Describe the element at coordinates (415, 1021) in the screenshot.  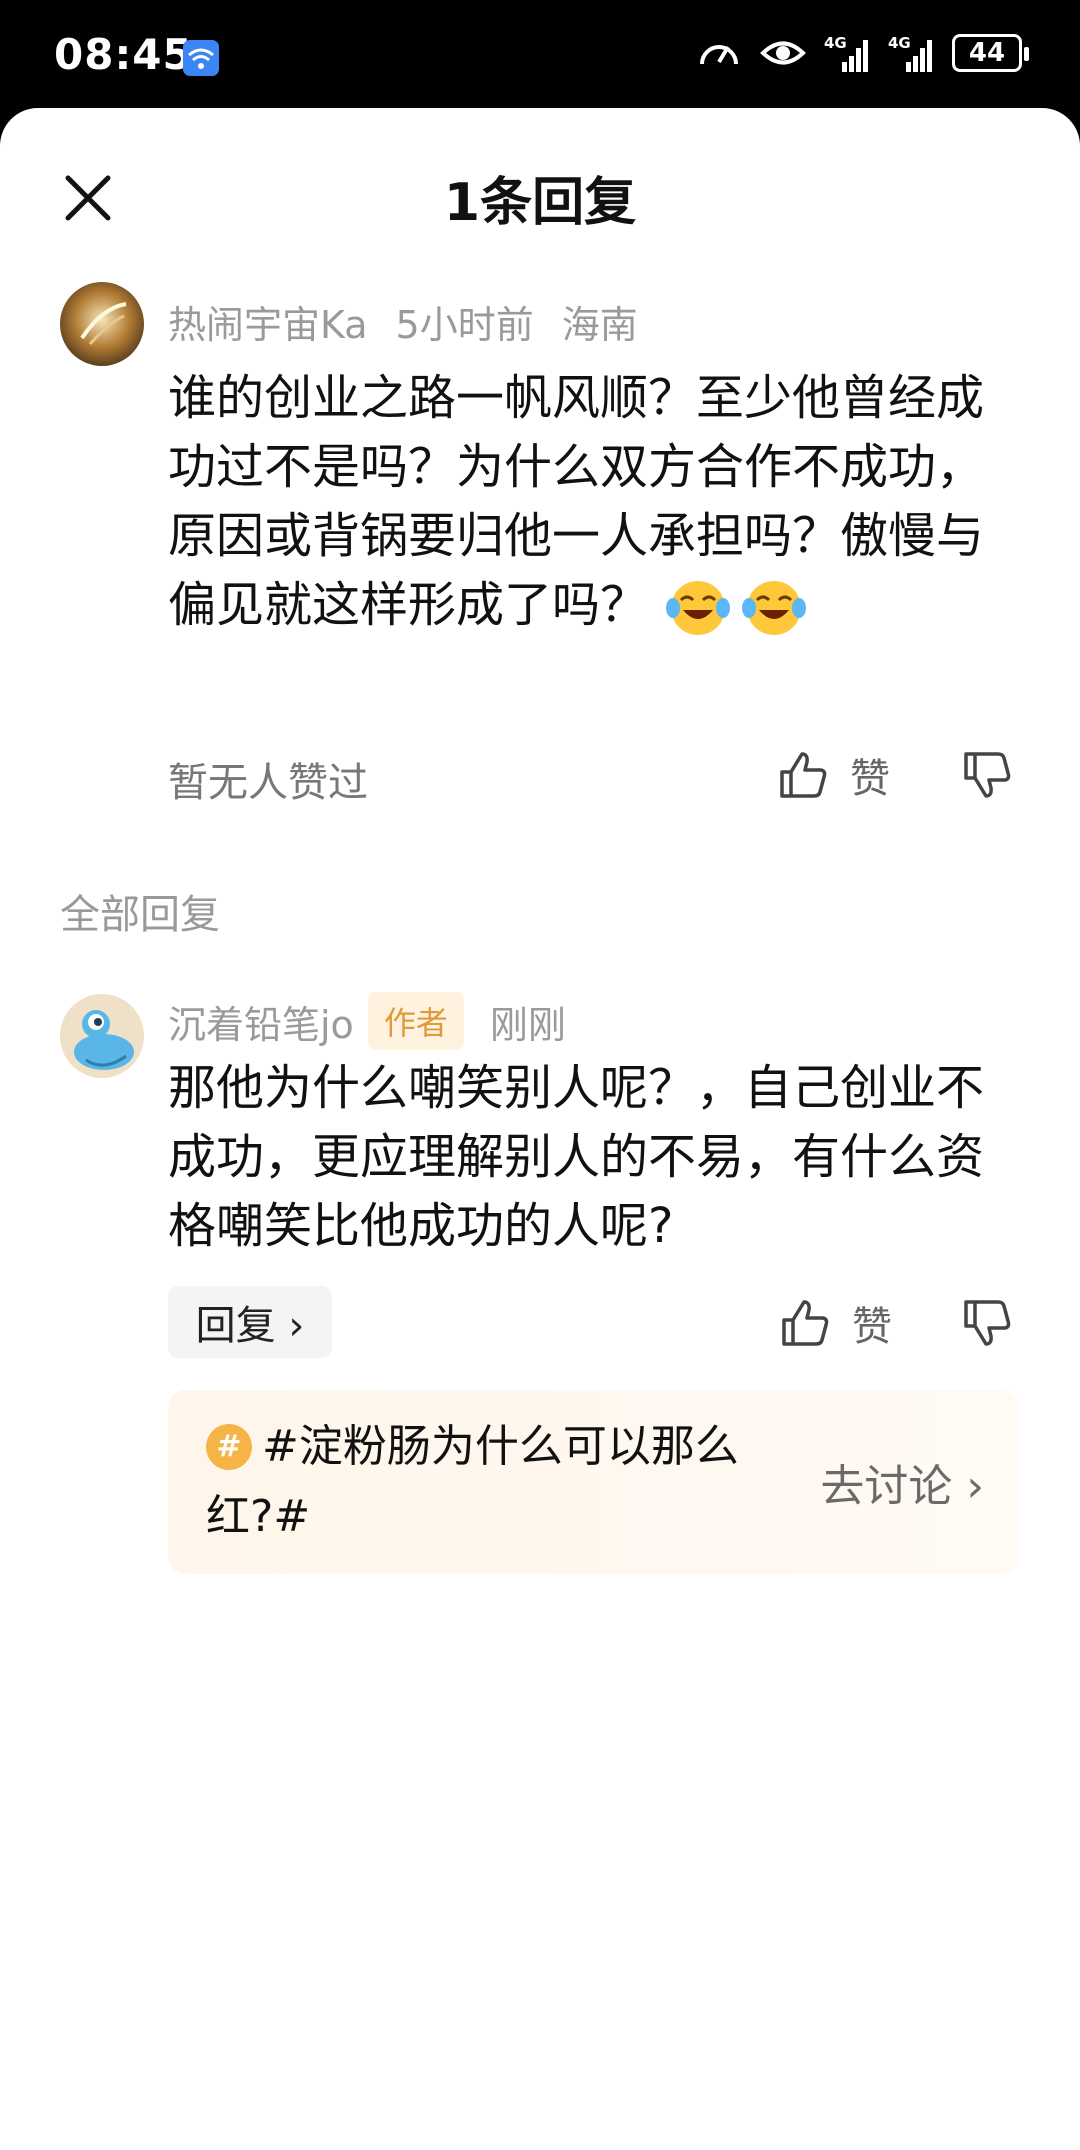
I see `author-badge: 作者` at that location.